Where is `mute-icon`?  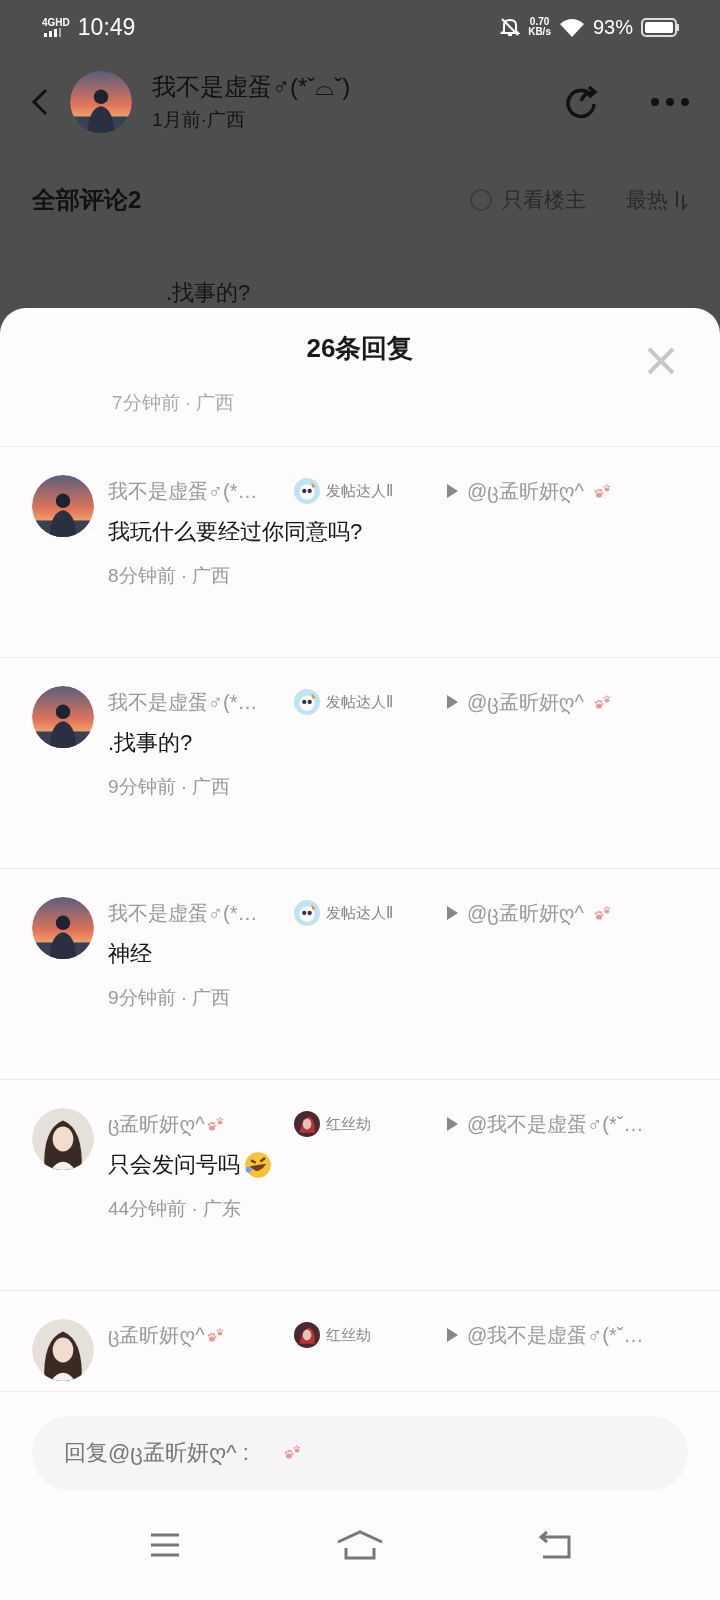 mute-icon is located at coordinates (510, 27).